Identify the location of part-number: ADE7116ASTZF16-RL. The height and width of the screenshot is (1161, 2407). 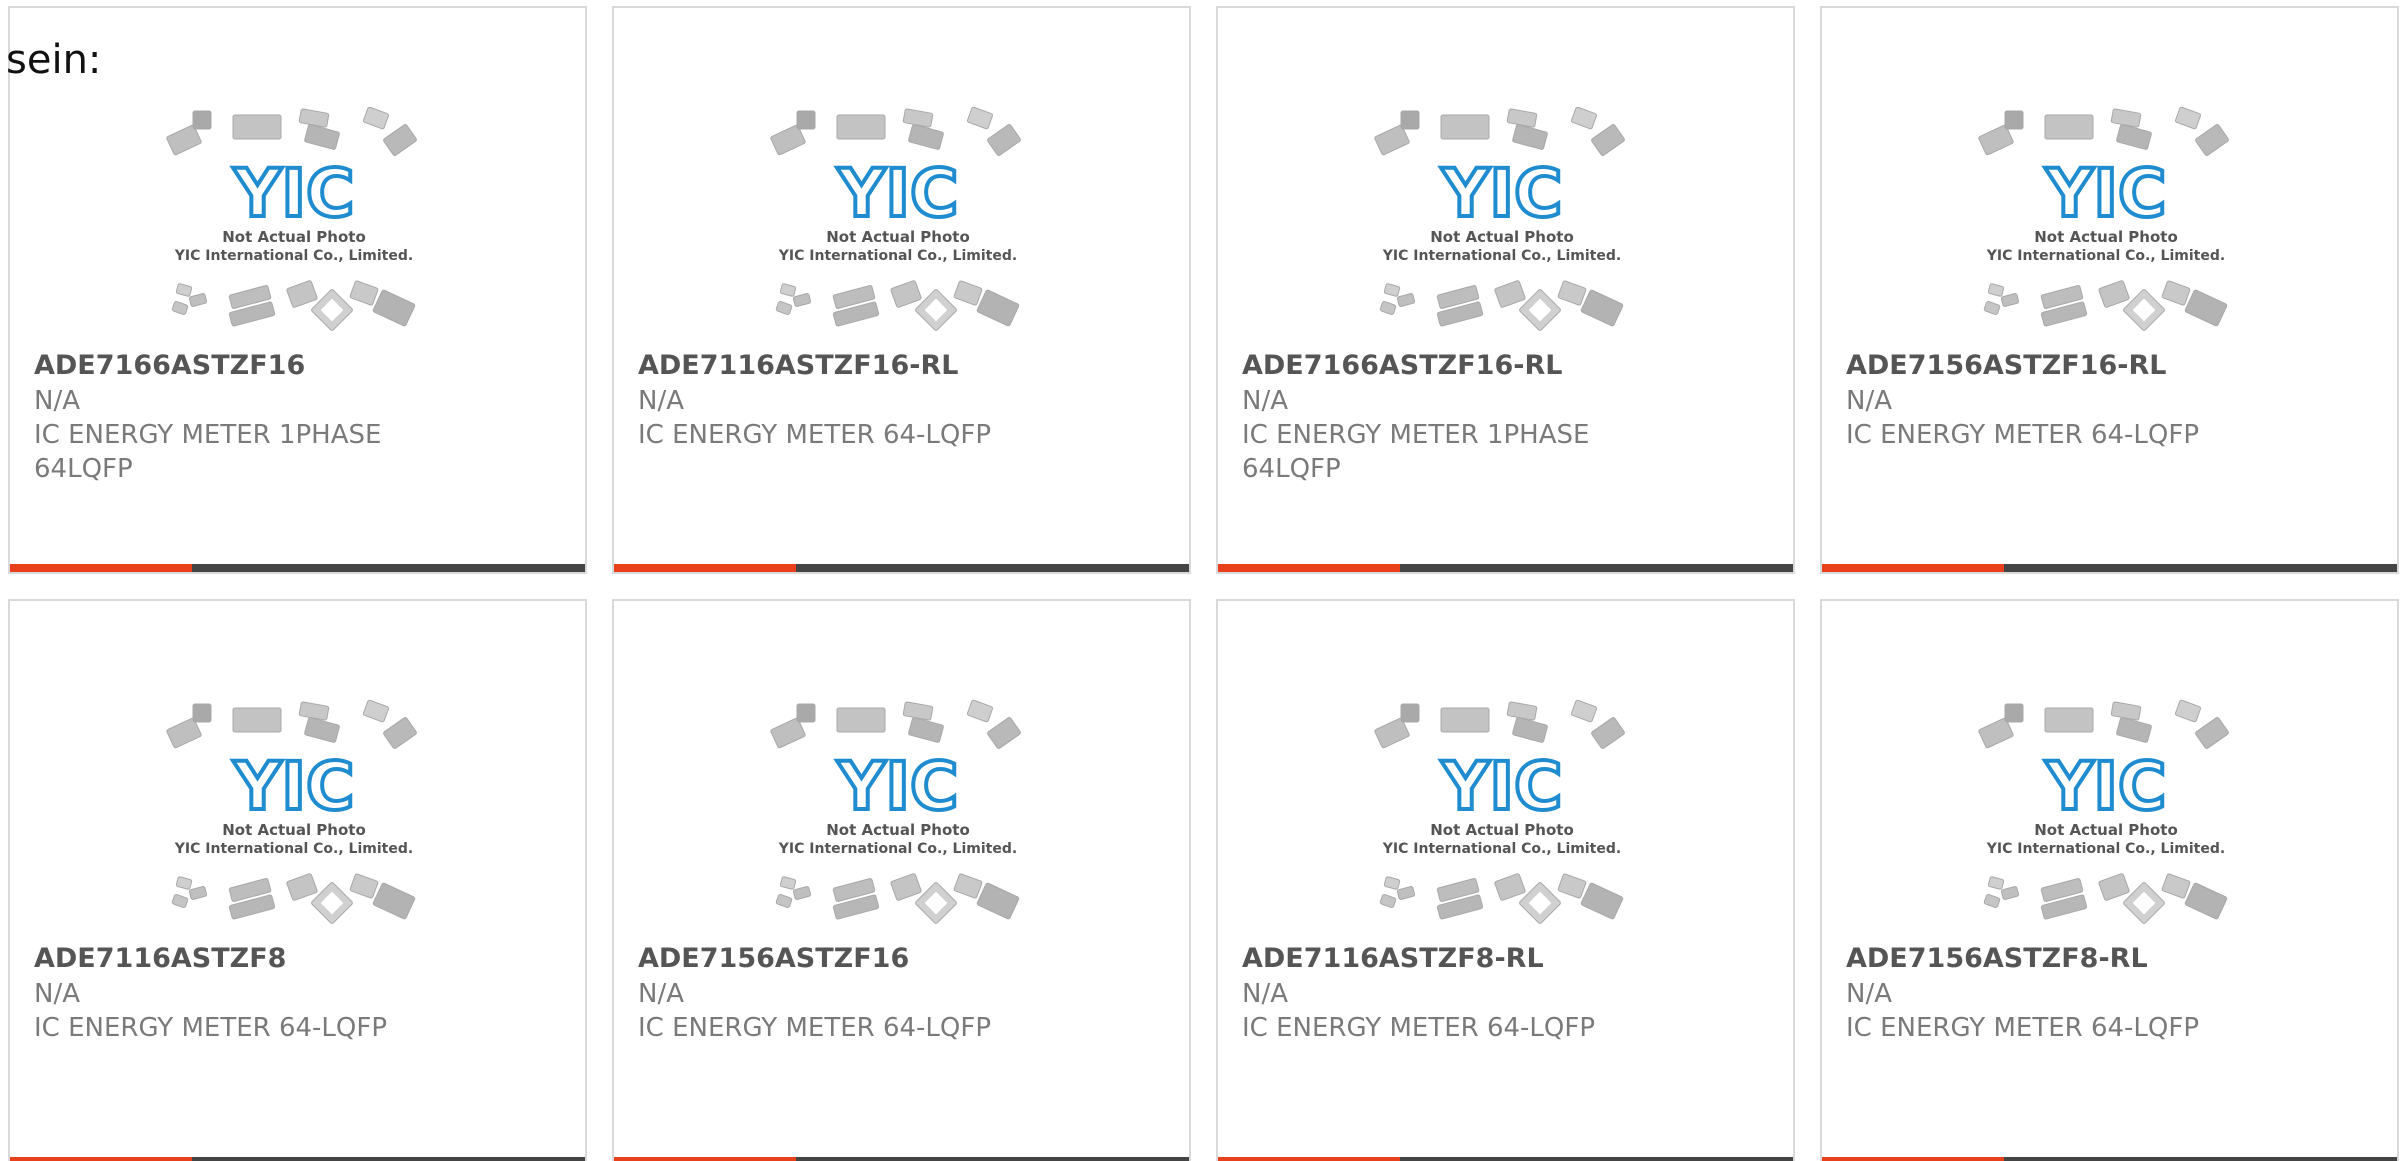
(798, 366).